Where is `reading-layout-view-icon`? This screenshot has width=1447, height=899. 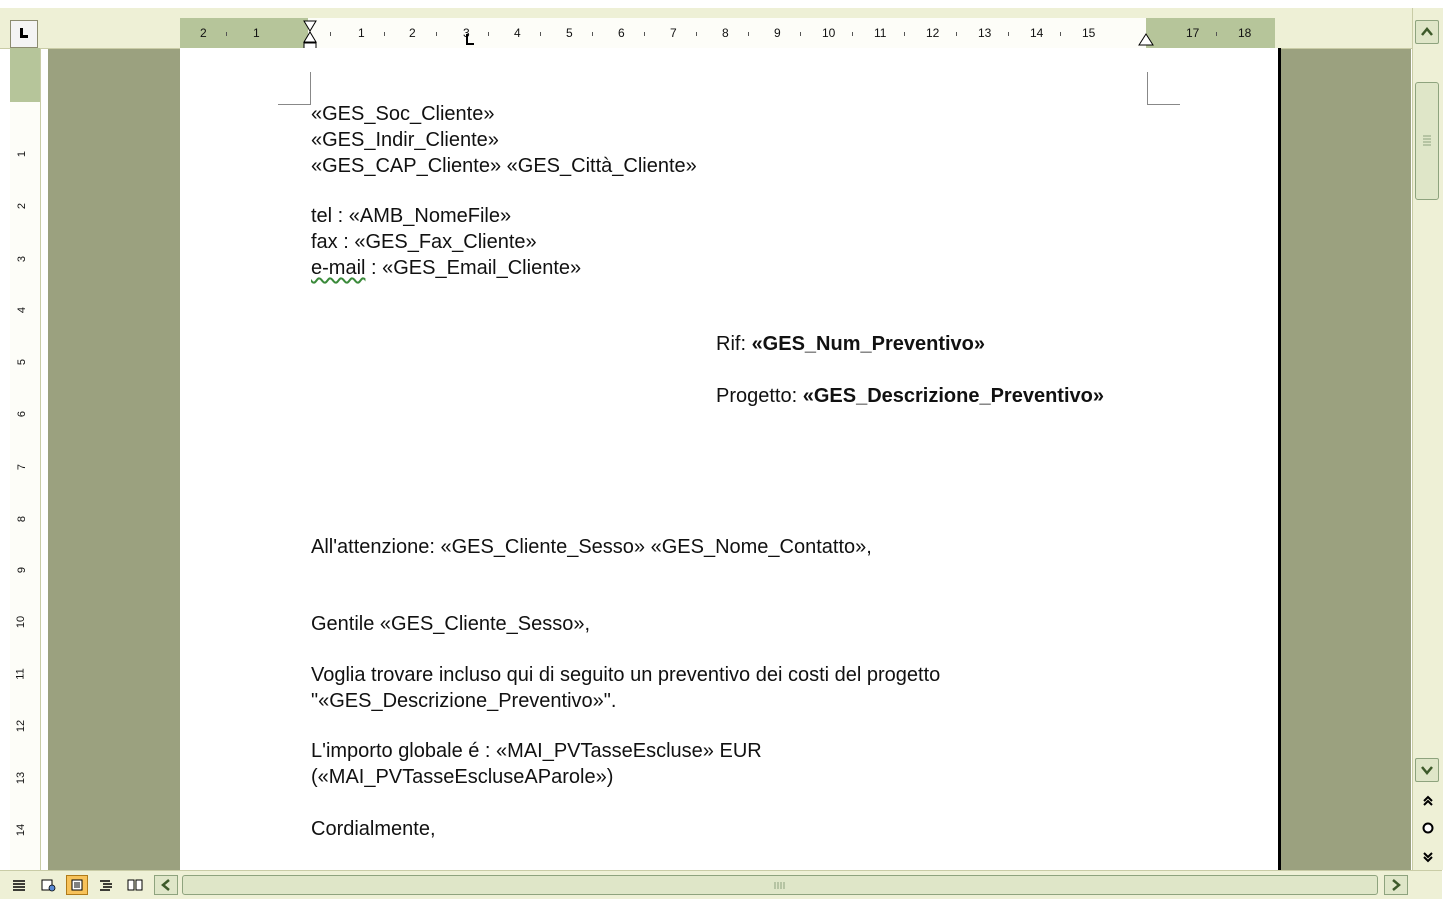 reading-layout-view-icon is located at coordinates (135, 885).